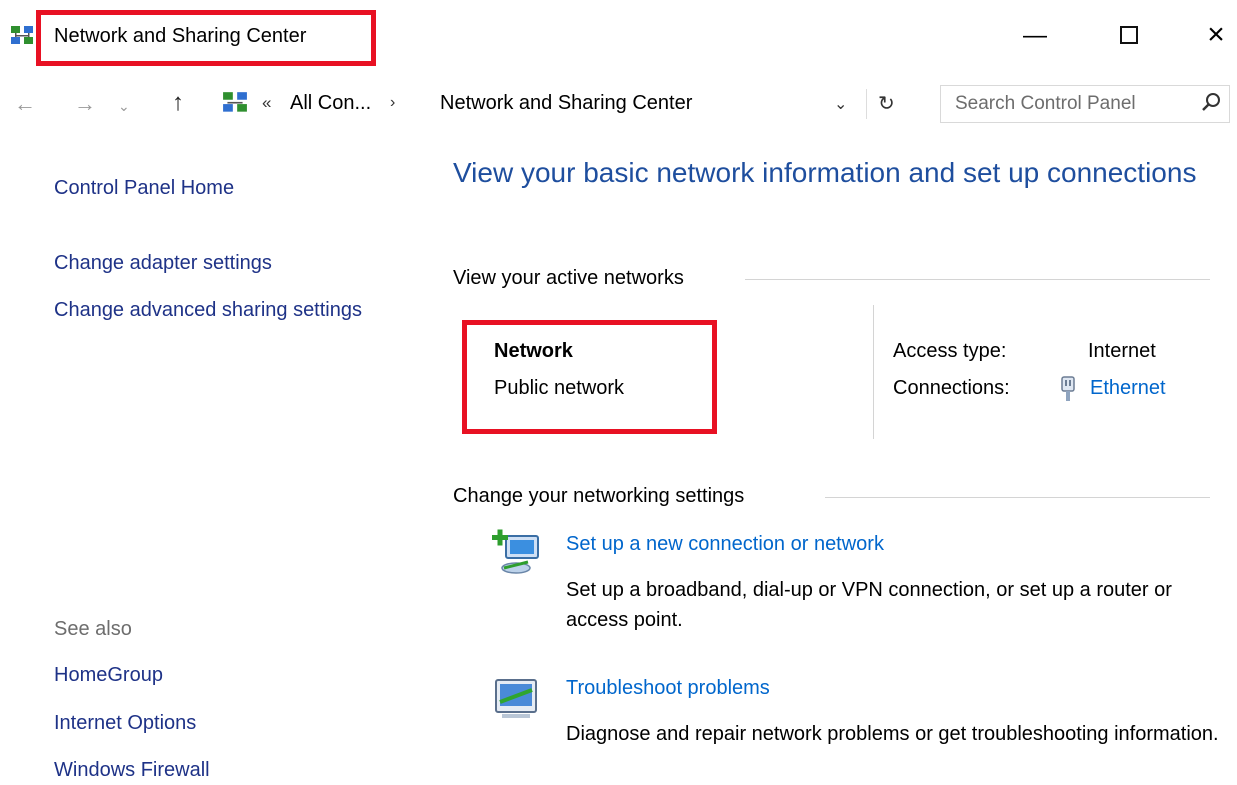 This screenshot has width=1237, height=785. I want to click on ethernet-link: Ethernet, so click(1128, 388).